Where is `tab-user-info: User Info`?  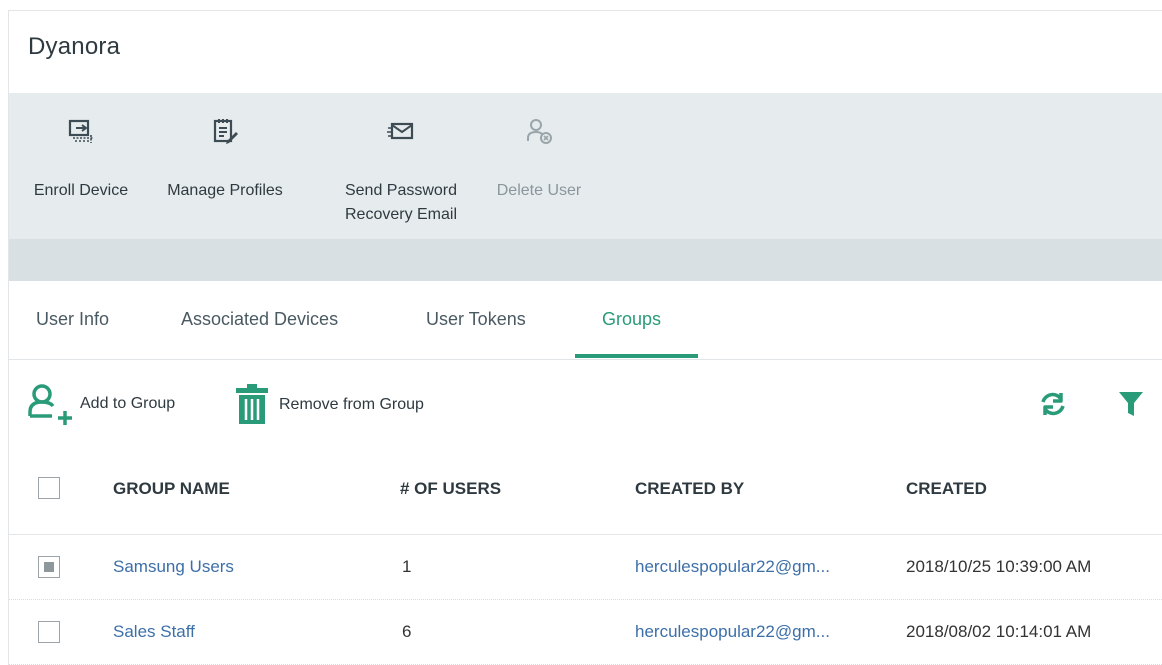 tab-user-info: User Info is located at coordinates (72, 319).